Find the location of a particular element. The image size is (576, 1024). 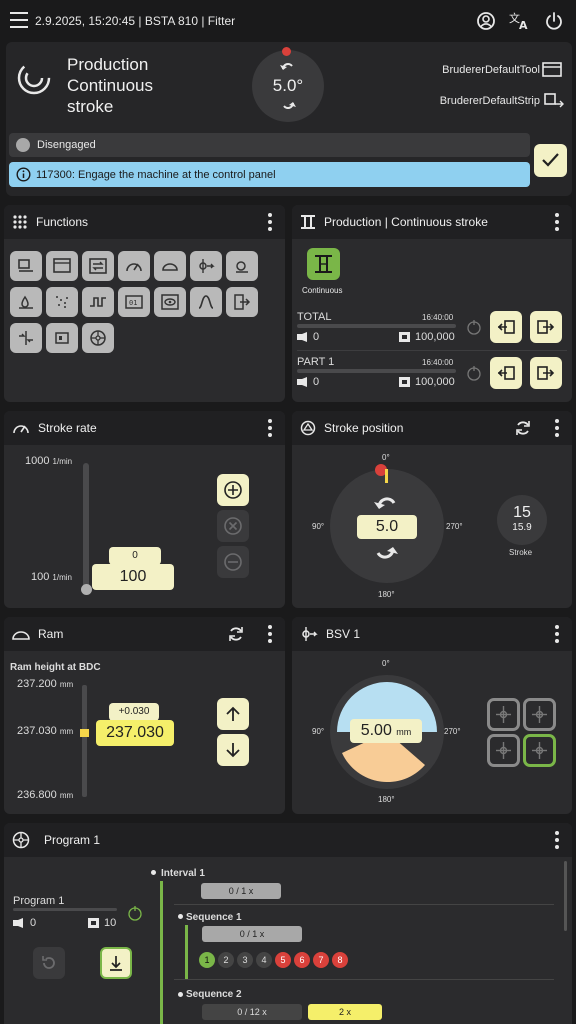

stroke-rate-menu-icon is located at coordinates (270, 428).